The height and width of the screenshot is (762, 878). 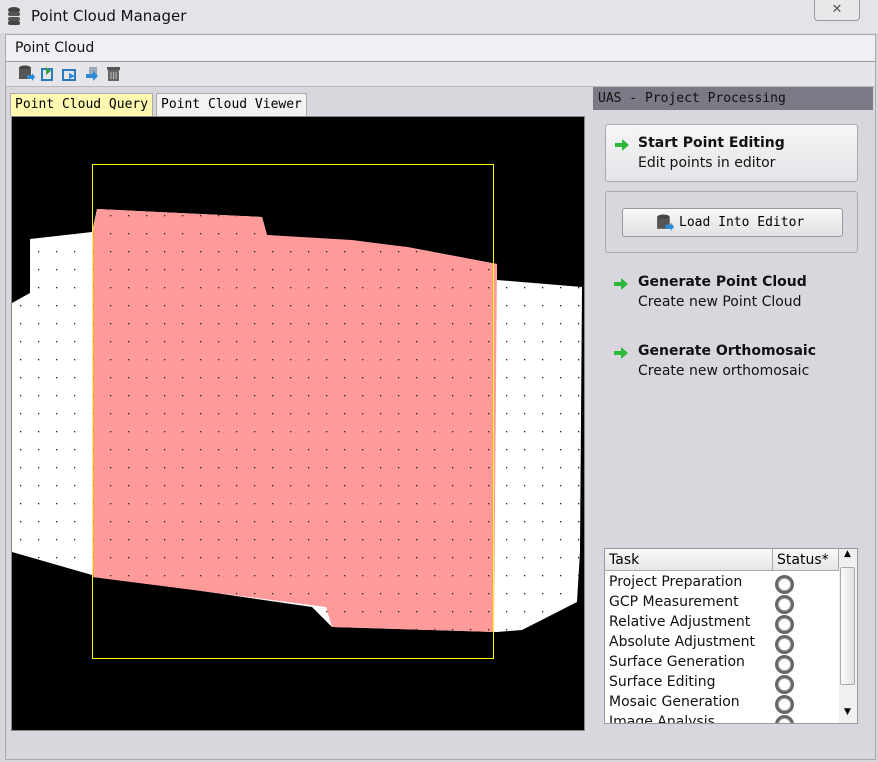 I want to click on generate-ortho-title: Generate Orthomosaic, so click(x=727, y=351).